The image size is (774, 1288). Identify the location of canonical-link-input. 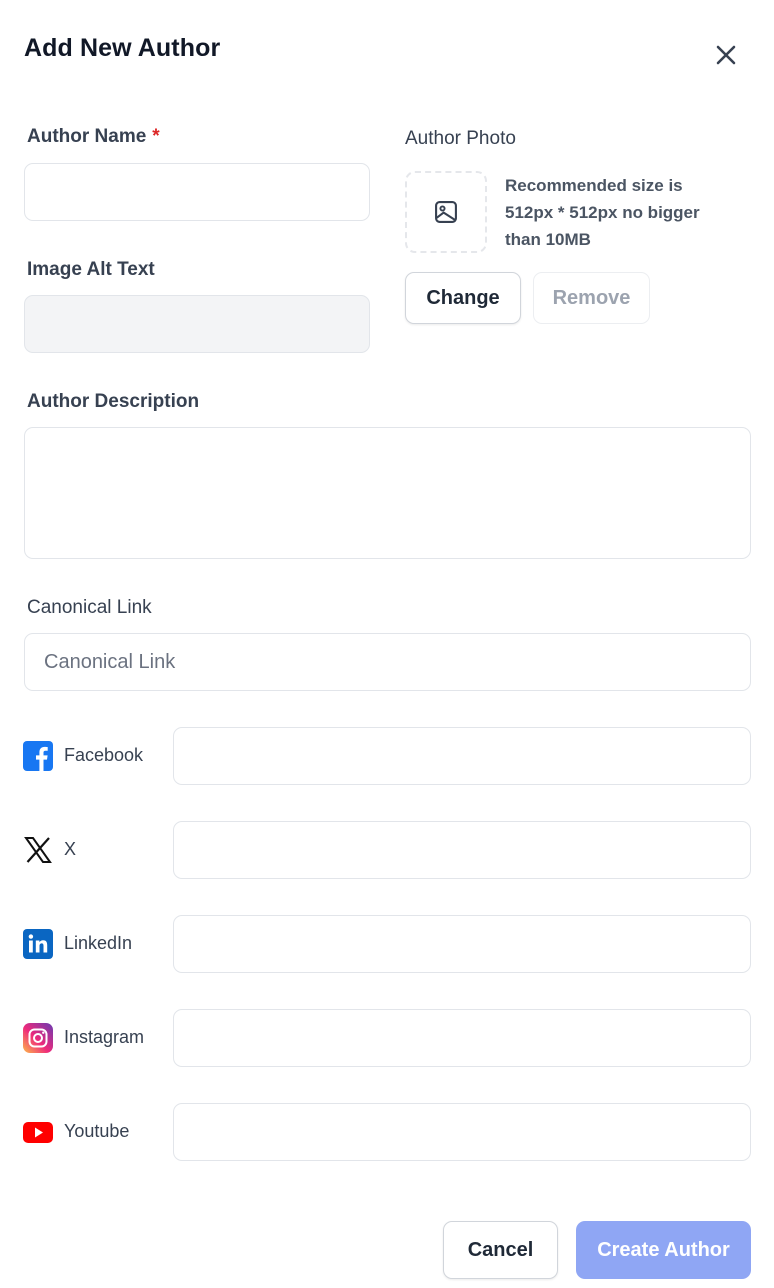
(387, 662).